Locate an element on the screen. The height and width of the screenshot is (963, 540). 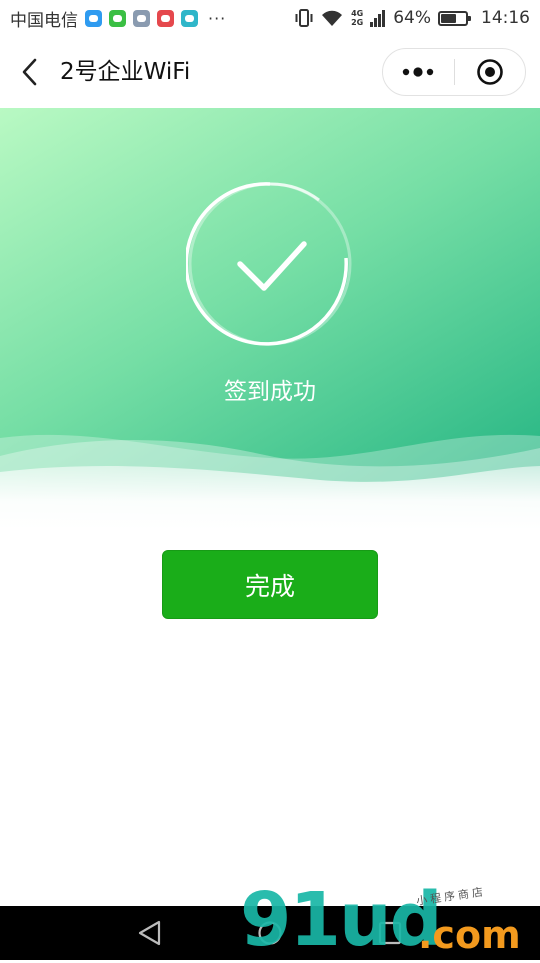
more-dots-icon is located at coordinates (418, 72).